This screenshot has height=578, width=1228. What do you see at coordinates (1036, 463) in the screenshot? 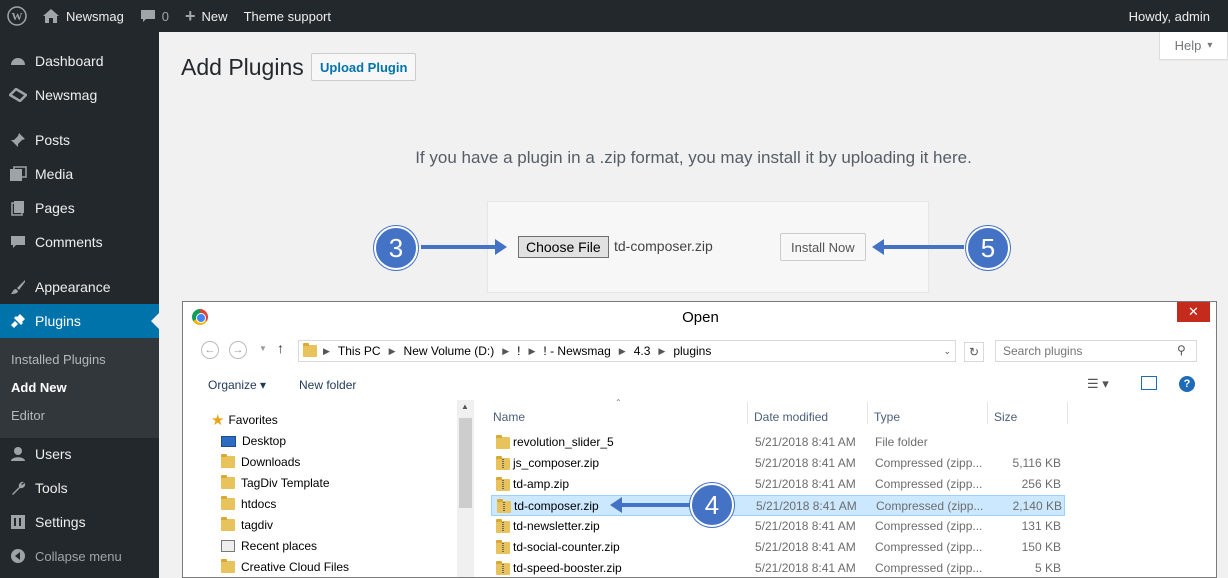
I see `file-size: 5,116 KB` at bounding box center [1036, 463].